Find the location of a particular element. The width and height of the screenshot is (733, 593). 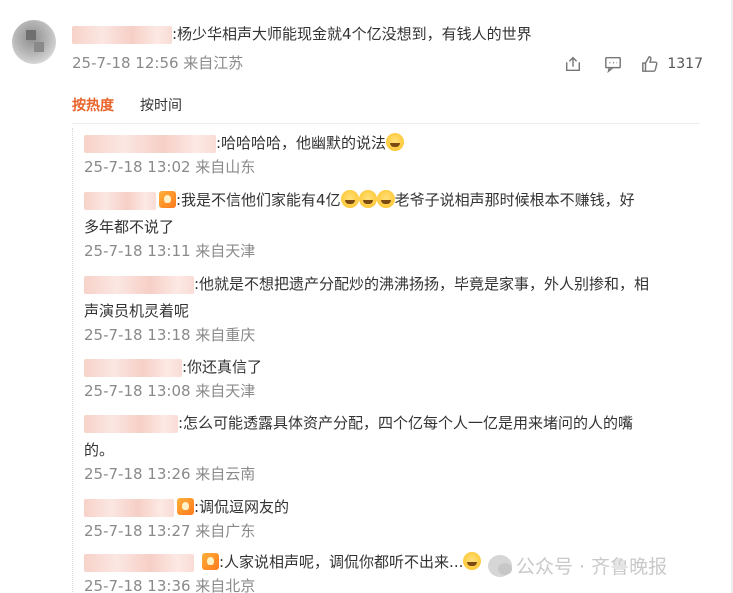

sort-tabs: 按热度 按时间 is located at coordinates (127, 105).